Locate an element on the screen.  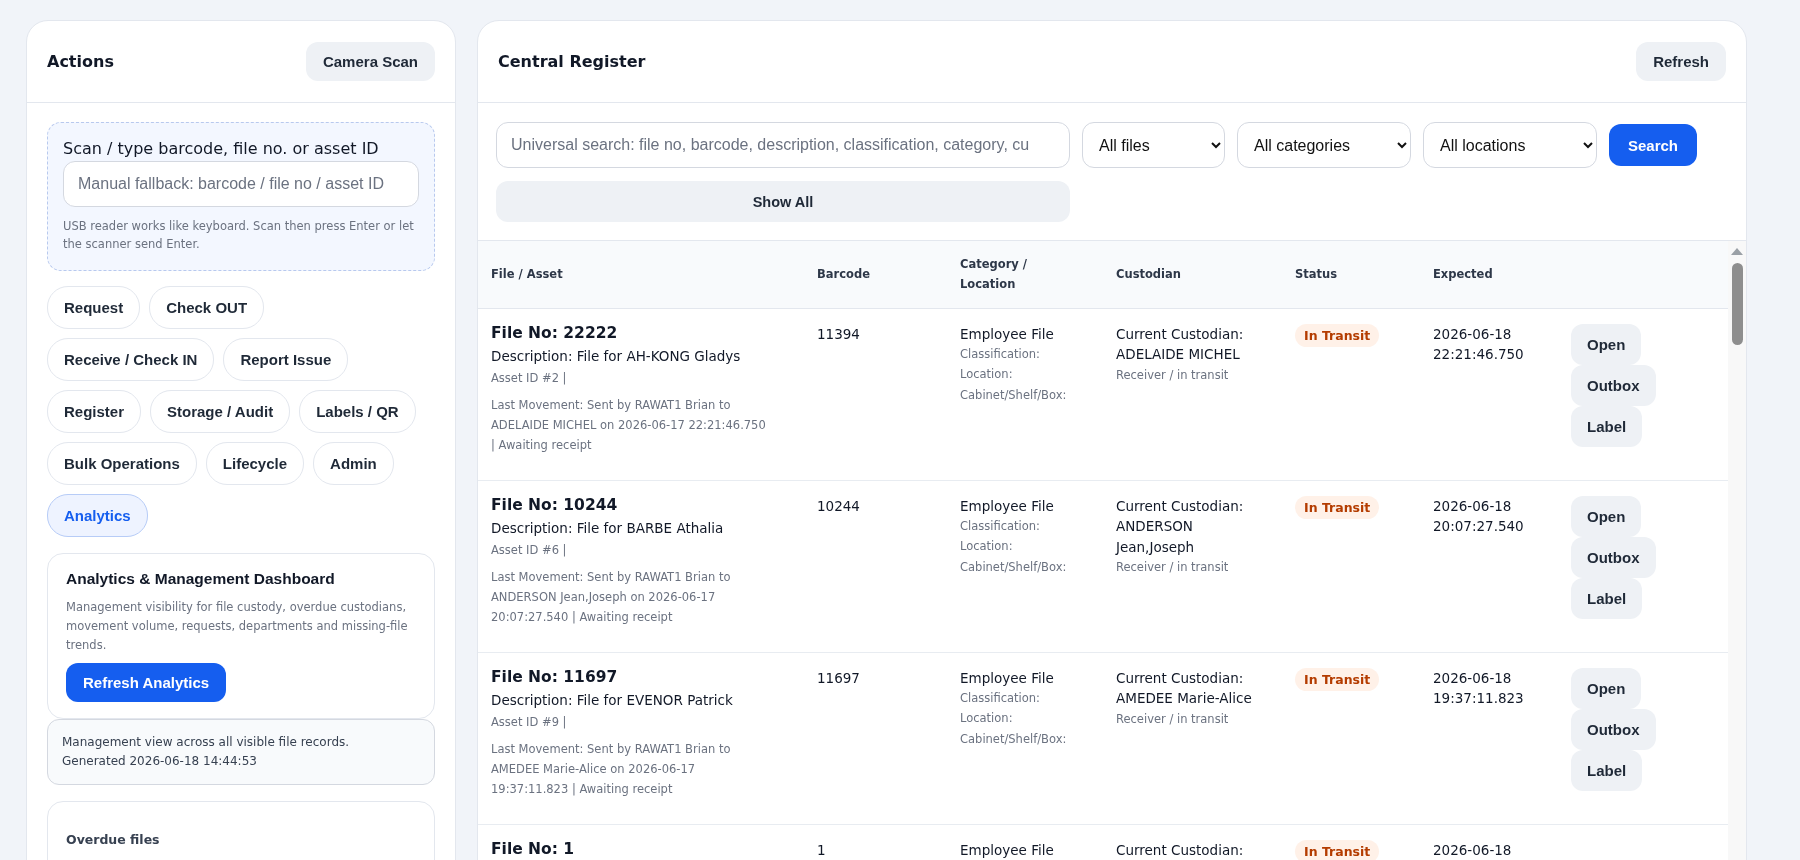
column-header: Expected is located at coordinates (1463, 274).